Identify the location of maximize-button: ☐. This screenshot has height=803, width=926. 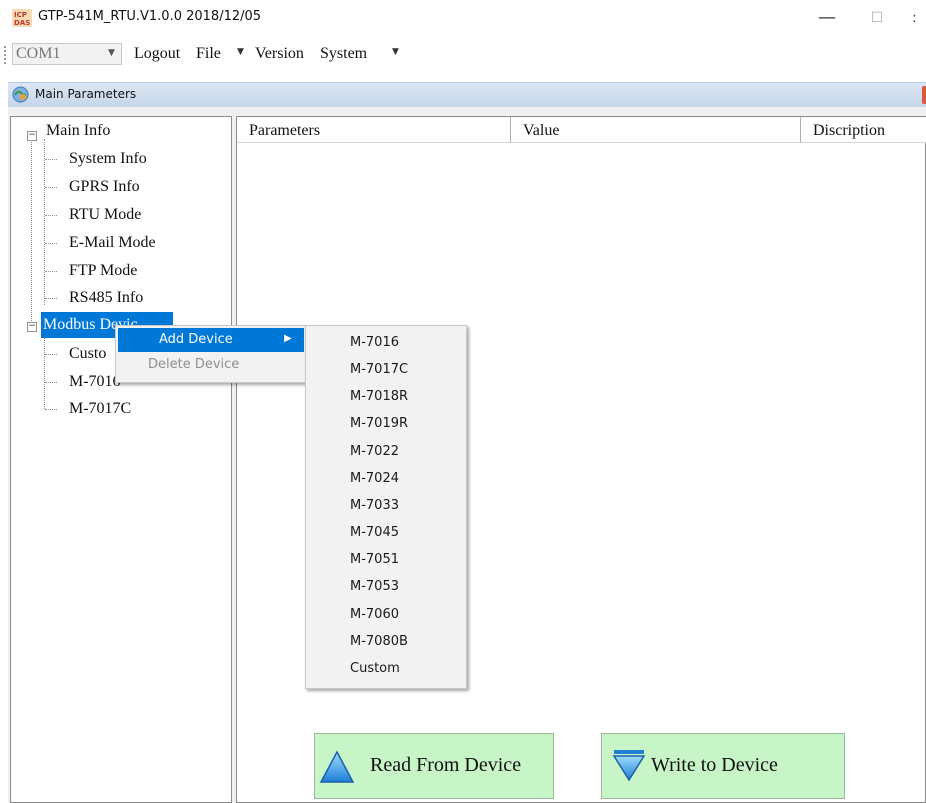
(877, 18).